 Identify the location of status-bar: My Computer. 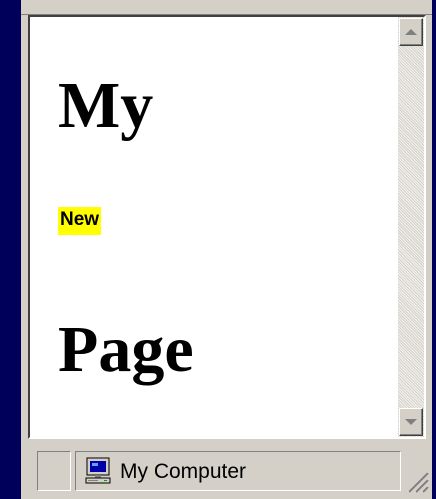
(226, 470).